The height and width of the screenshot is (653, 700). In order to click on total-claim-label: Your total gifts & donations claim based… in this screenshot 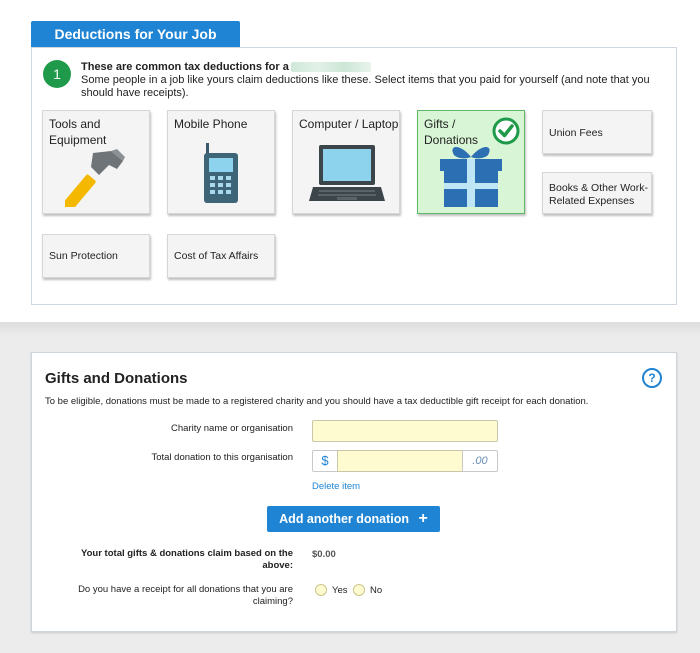, I will do `click(186, 559)`.